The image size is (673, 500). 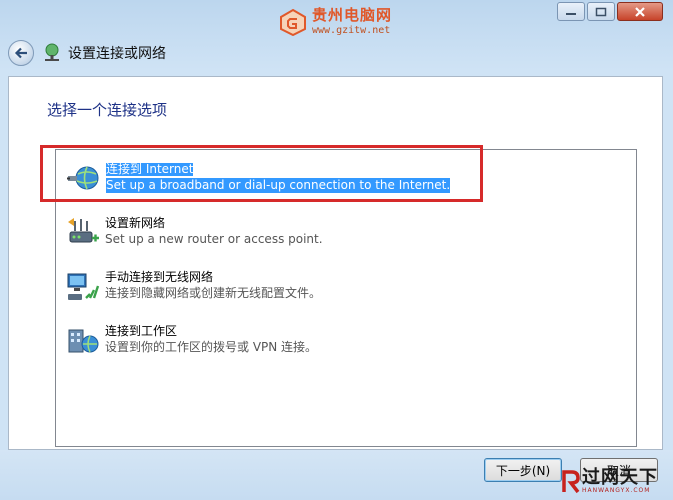 I want to click on option-connect-workplace: 连接到工作区 设置到你的工作区的拨号或 VPN 连接。, so click(x=191, y=341).